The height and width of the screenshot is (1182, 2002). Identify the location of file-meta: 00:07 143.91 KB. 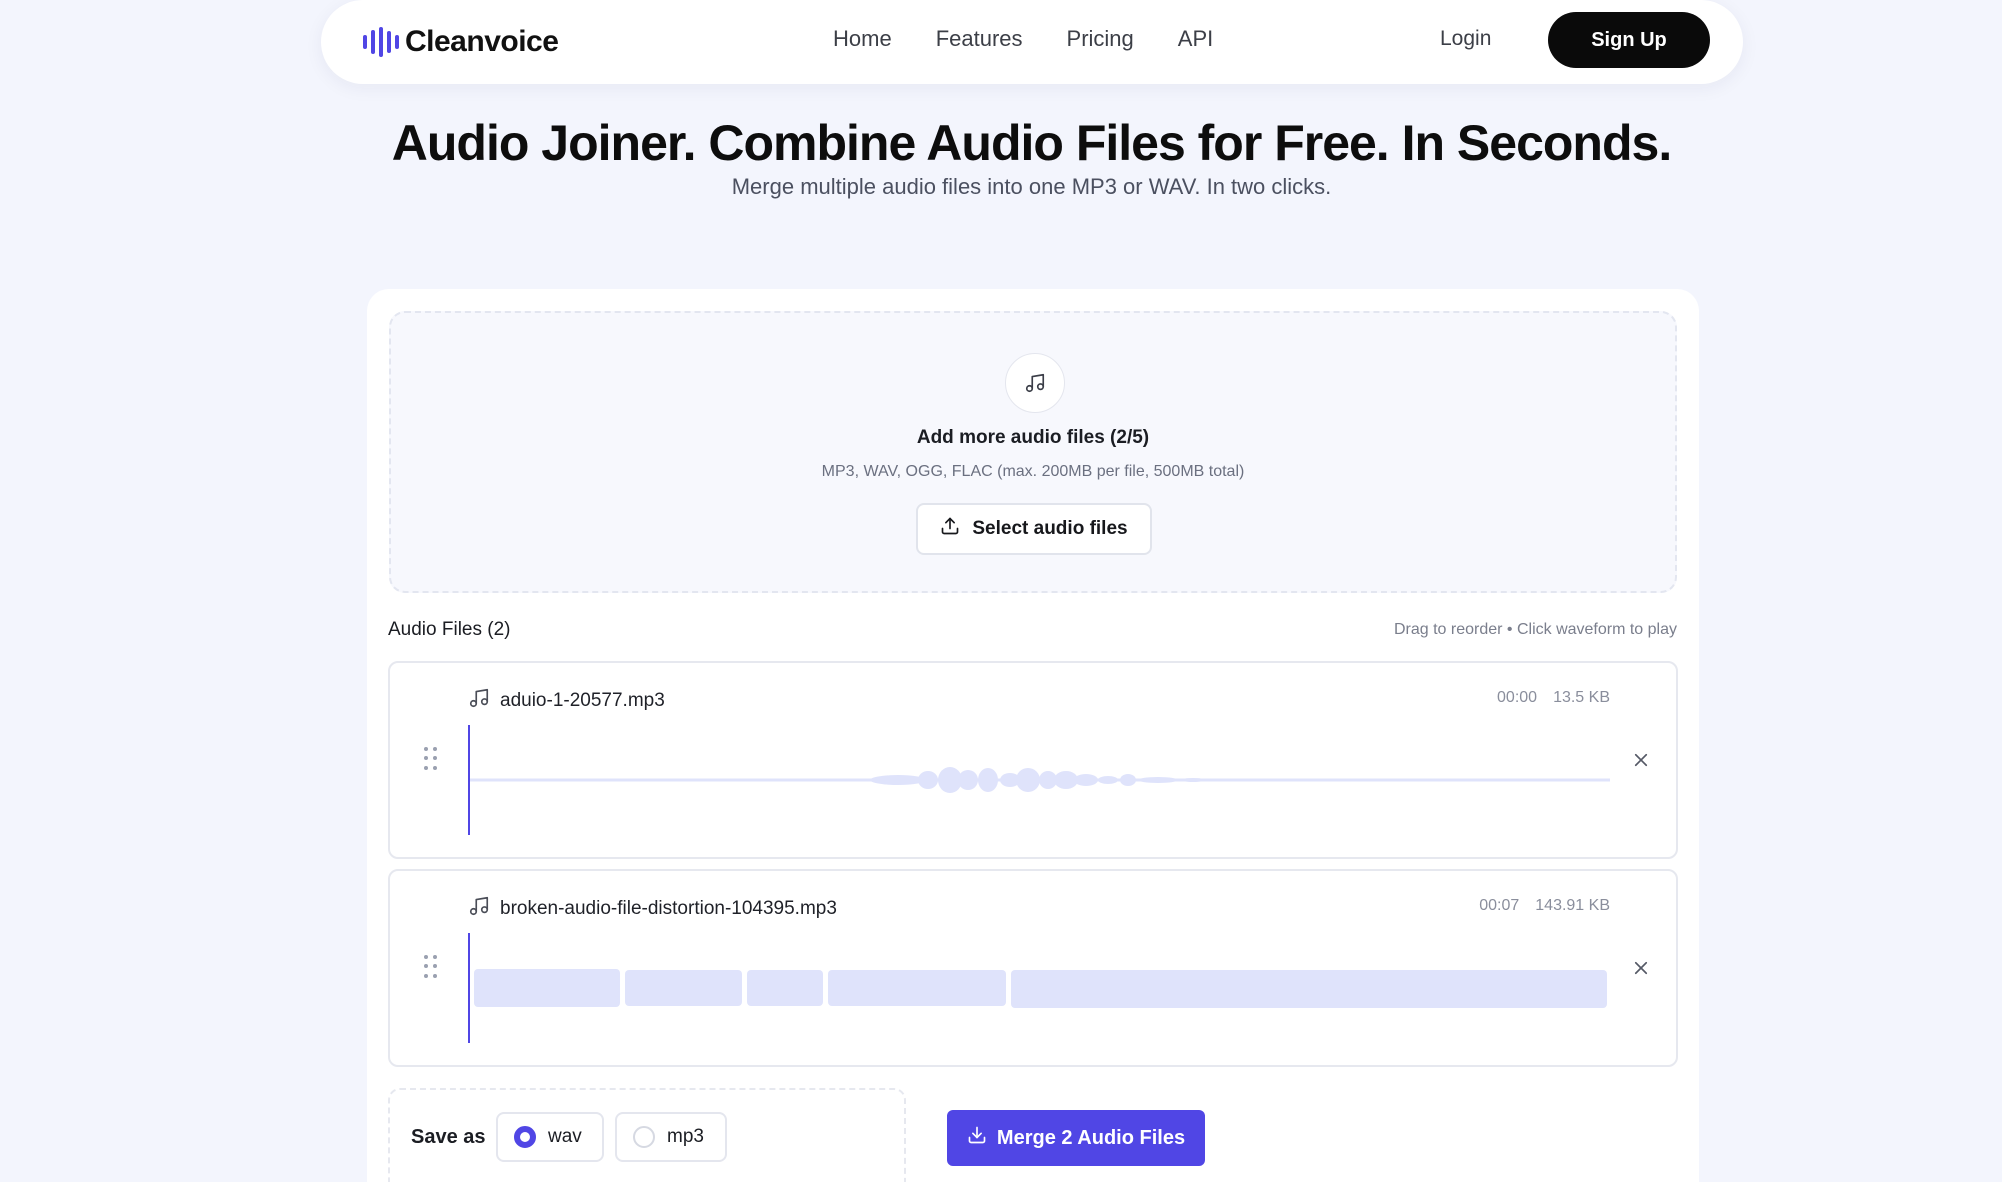
(1544, 906).